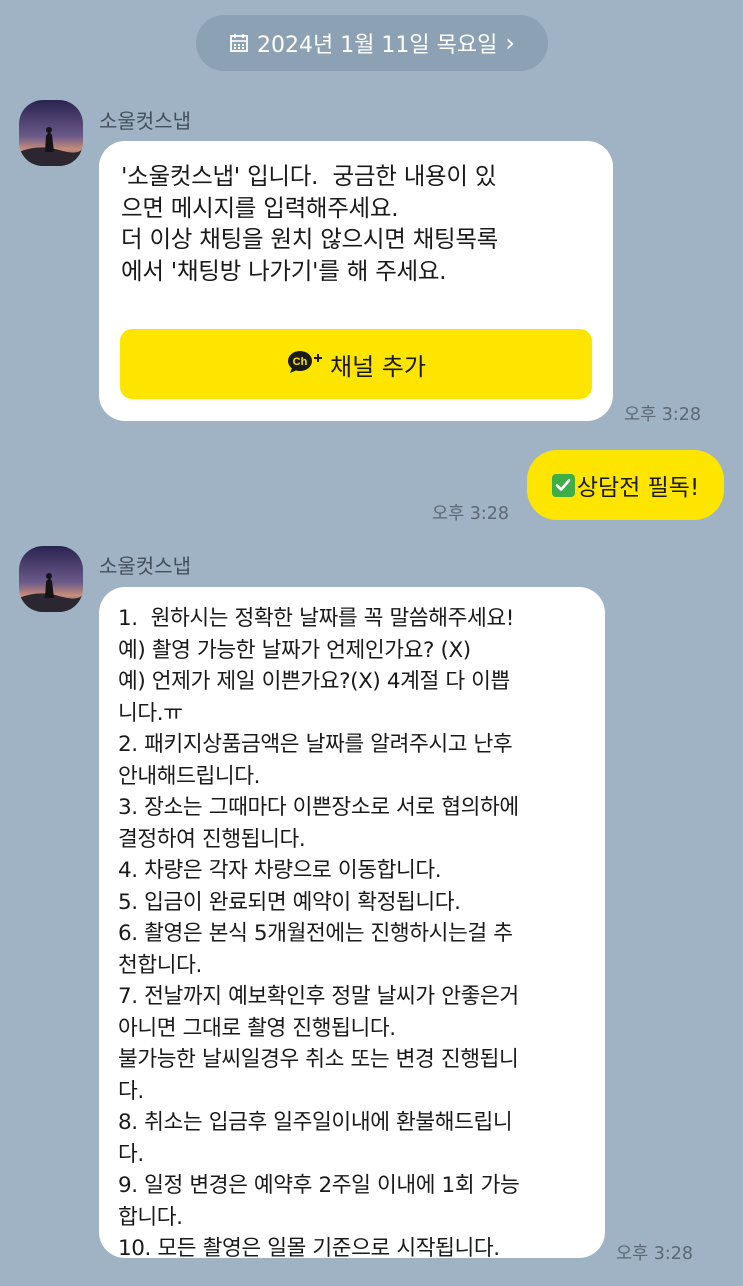  I want to click on check-mark-icon, so click(563, 485).